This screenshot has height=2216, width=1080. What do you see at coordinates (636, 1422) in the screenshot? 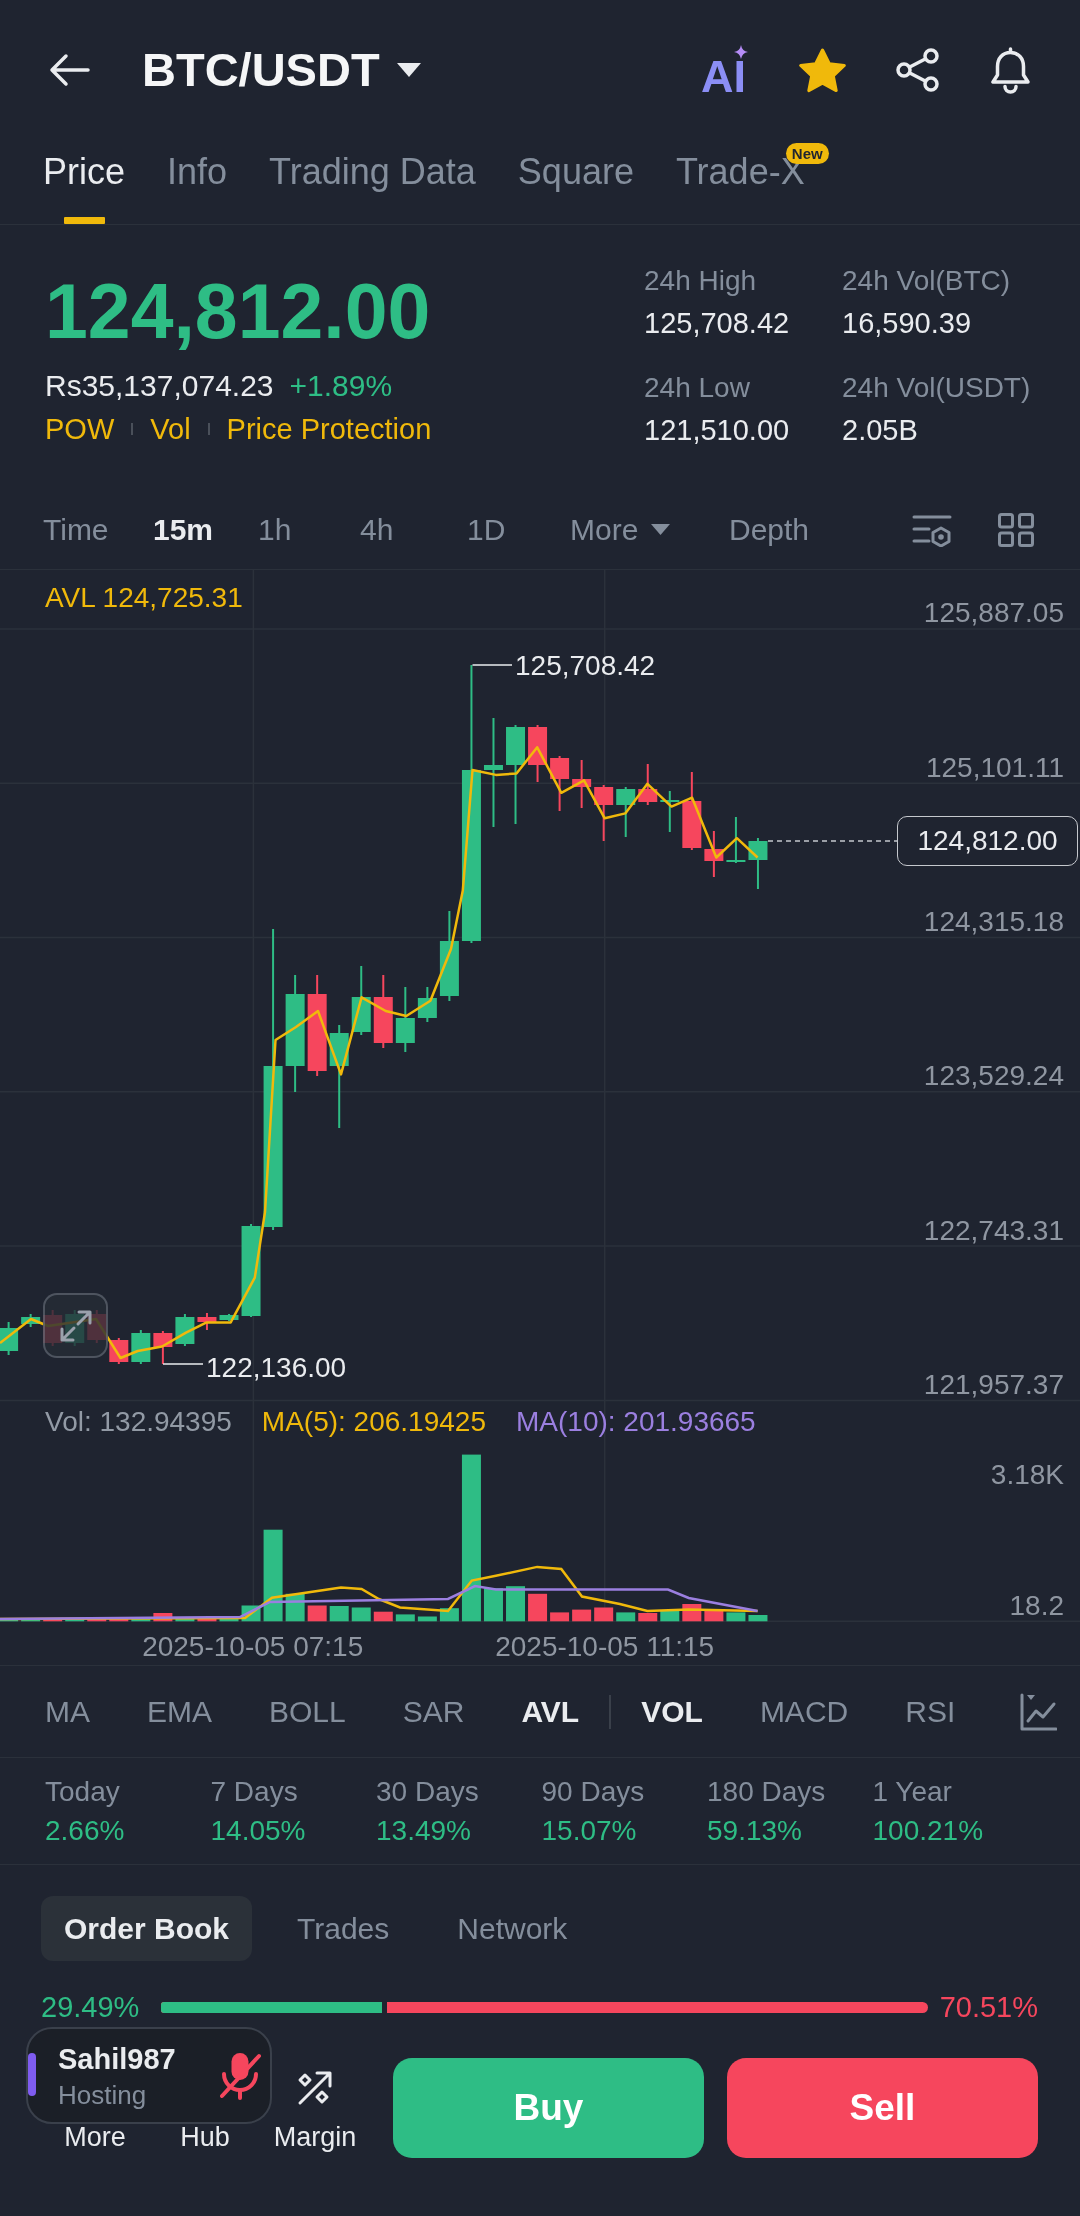
I see `moving-average-reading: MA(10): 201.93665` at bounding box center [636, 1422].